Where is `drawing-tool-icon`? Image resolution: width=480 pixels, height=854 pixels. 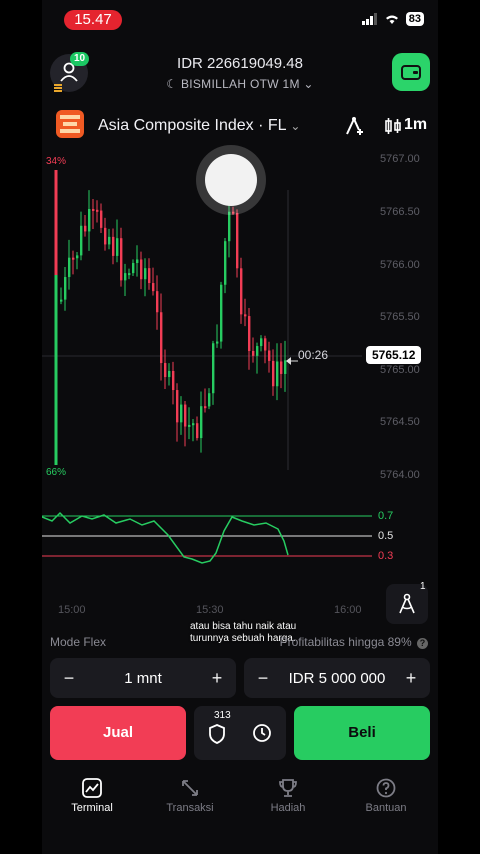
drawing-tool-icon is located at coordinates (354, 125).